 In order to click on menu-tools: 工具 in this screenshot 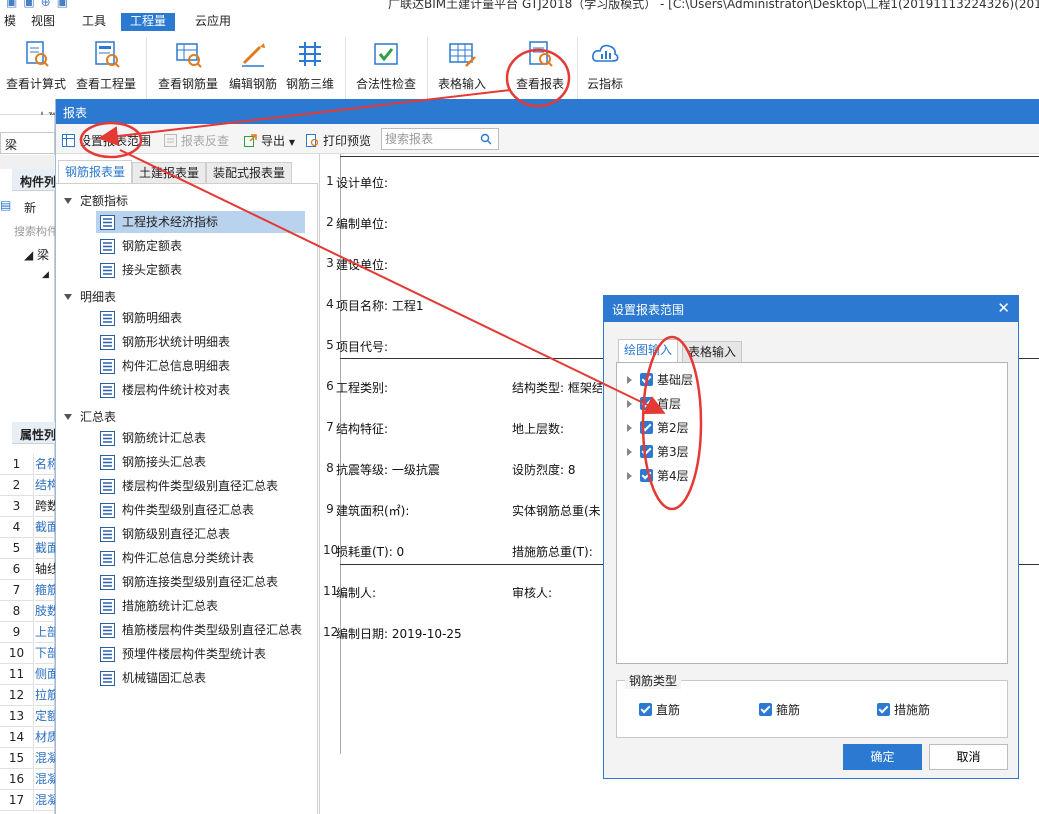, I will do `click(94, 22)`.